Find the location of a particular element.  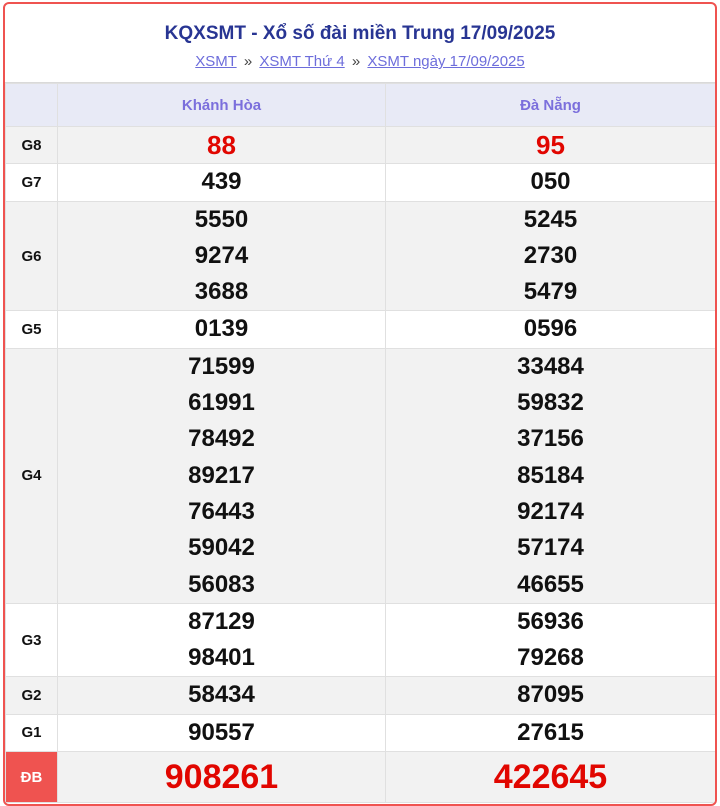

result-number: 76443 is located at coordinates (221, 511).